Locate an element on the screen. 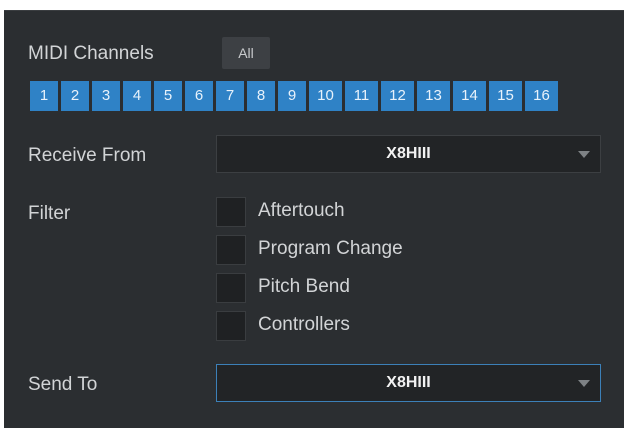  send-to-dropdown: X8HIII is located at coordinates (408, 383).